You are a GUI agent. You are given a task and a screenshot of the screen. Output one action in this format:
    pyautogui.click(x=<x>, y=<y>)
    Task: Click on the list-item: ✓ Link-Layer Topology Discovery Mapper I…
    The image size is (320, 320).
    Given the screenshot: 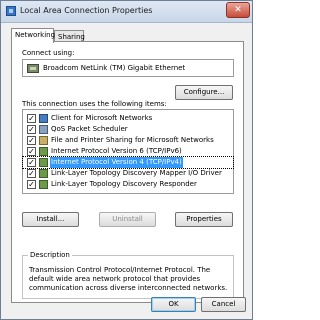 What is the action you would take?
    pyautogui.click(x=128, y=173)
    